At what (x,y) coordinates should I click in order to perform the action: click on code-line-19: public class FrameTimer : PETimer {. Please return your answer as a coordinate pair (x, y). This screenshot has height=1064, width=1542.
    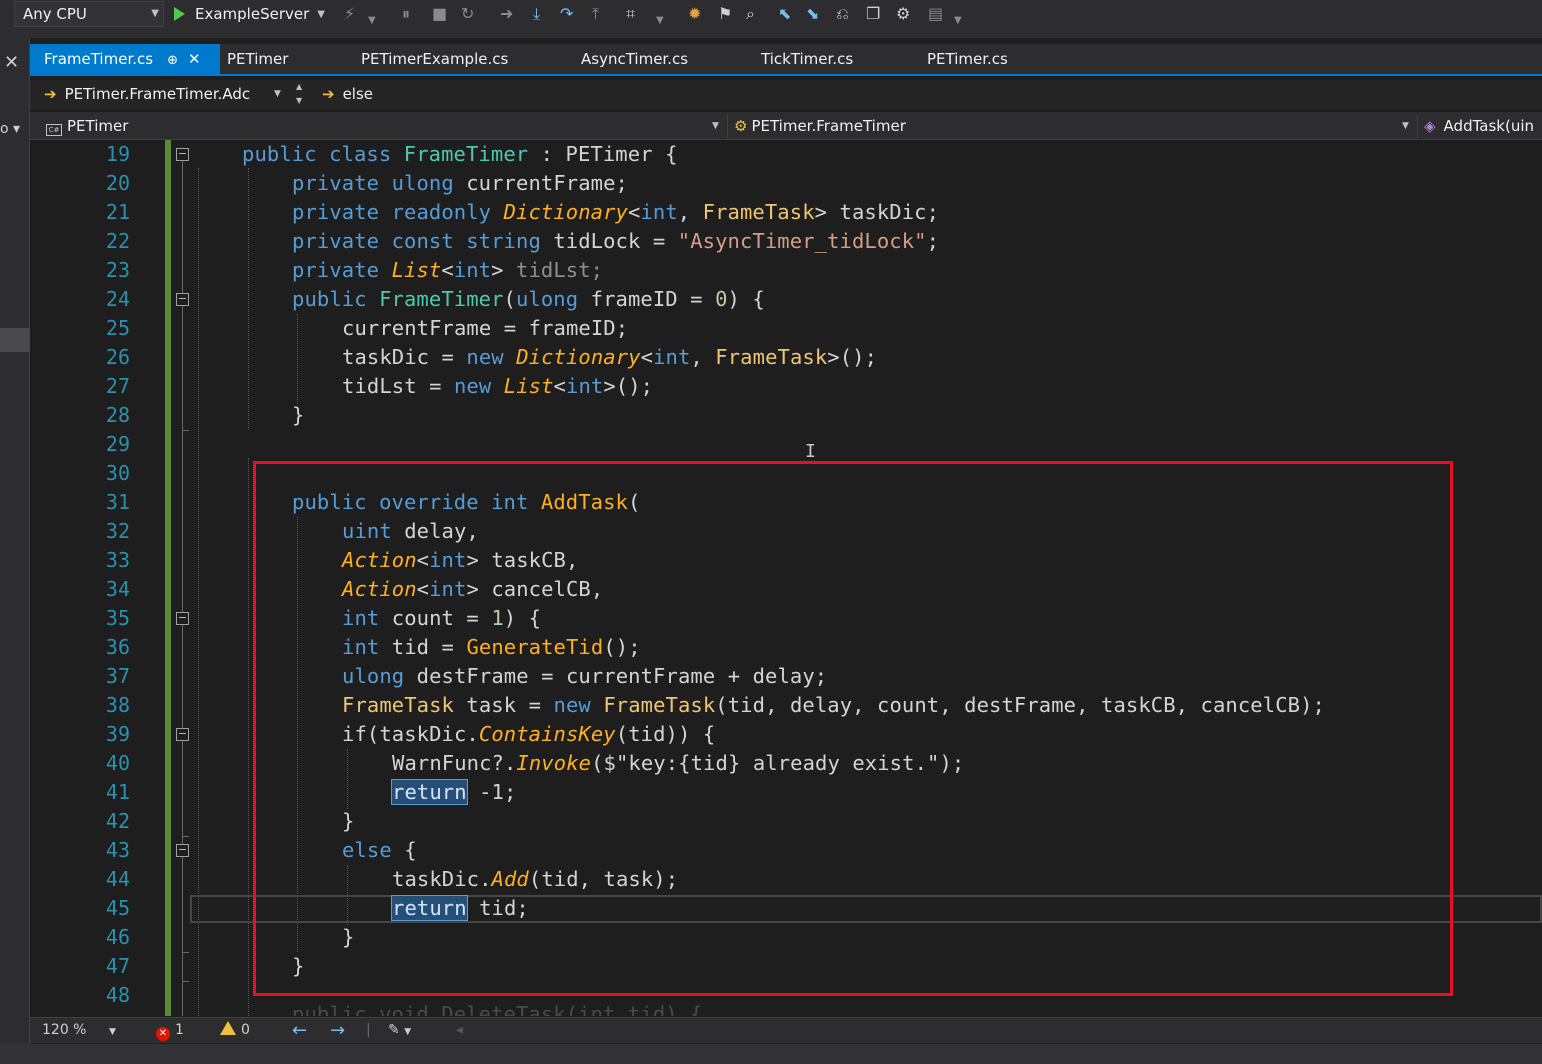
    Looking at the image, I should click on (460, 154).